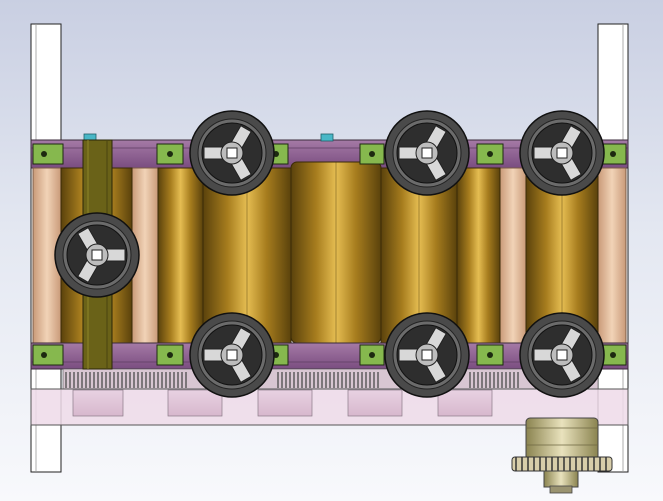  What do you see at coordinates (561, 479) in the screenshot?
I see `motor-shaft` at bounding box center [561, 479].